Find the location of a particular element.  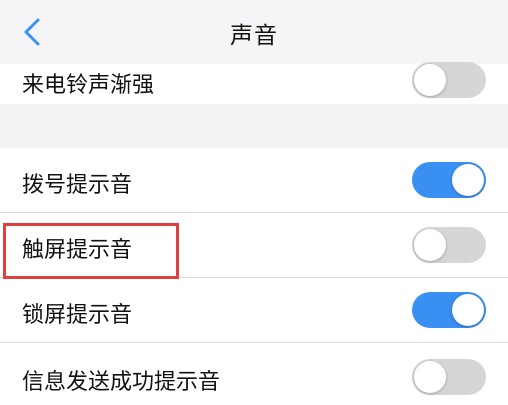

touch-tone-toggle is located at coordinates (449, 245).